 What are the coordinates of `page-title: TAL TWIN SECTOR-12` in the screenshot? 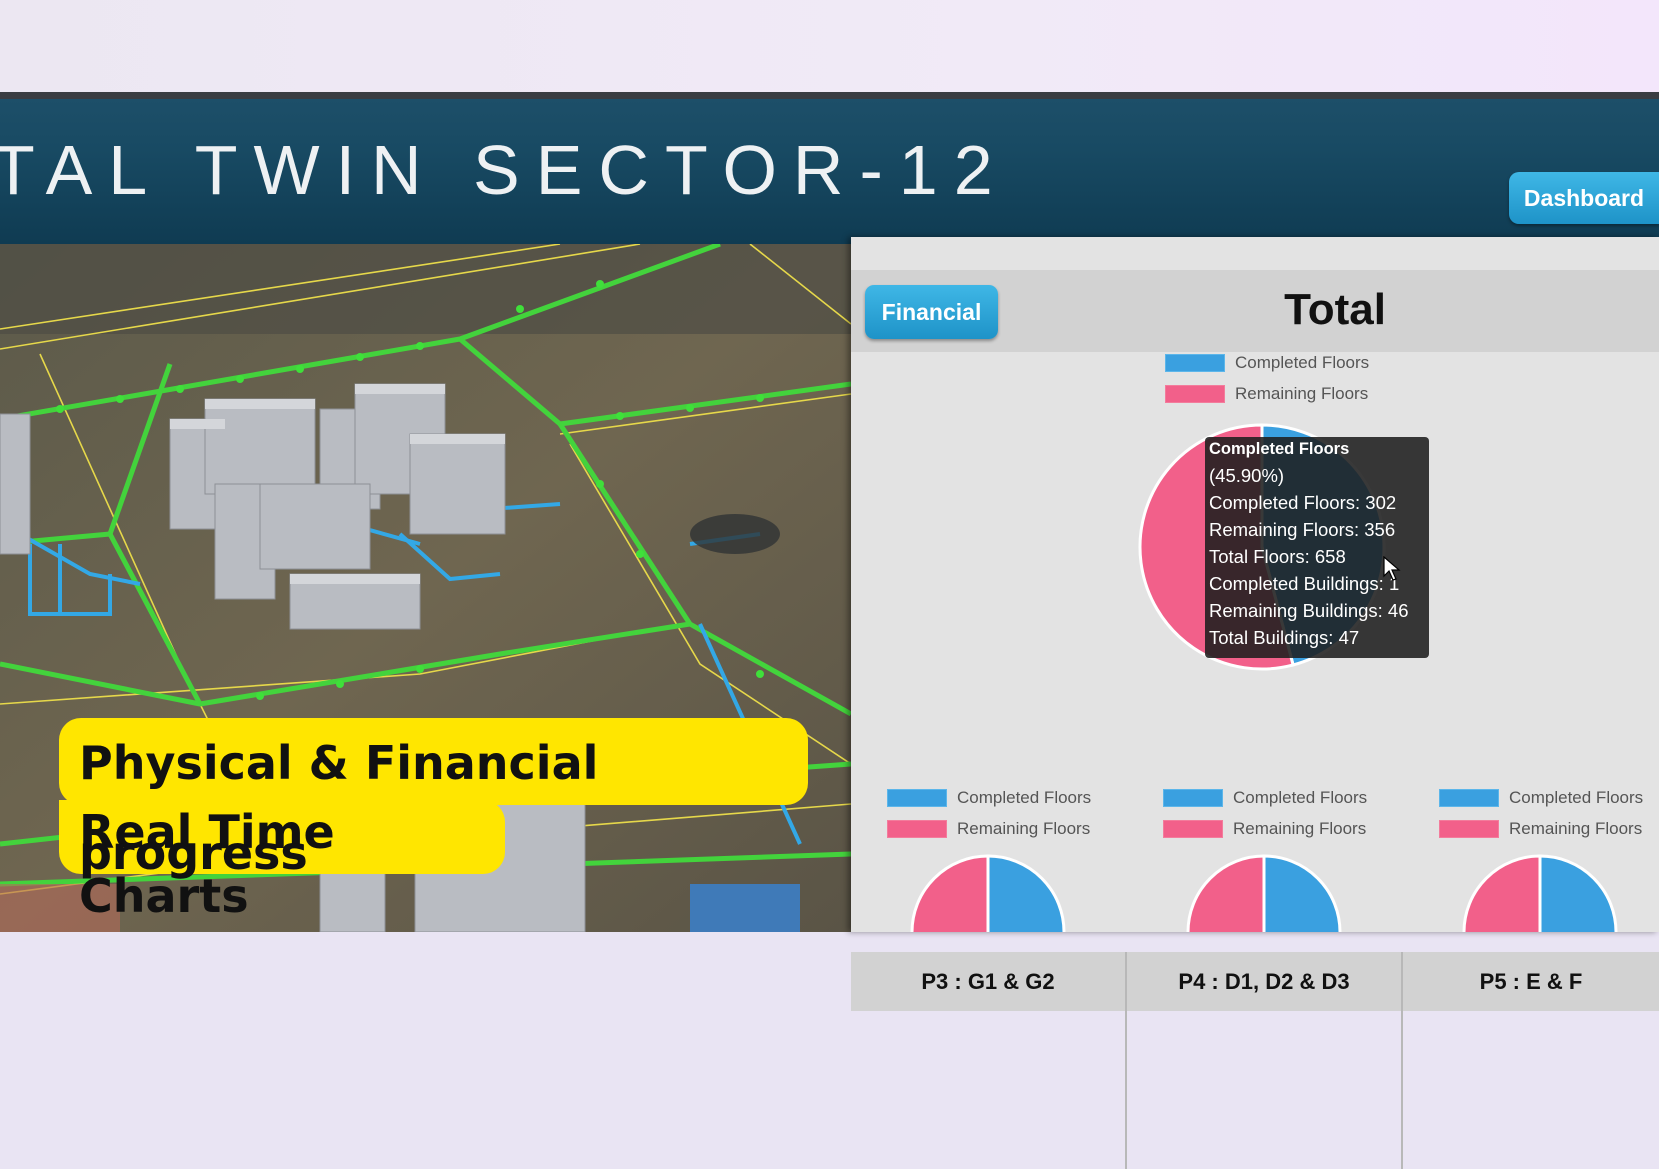 It's located at (504, 170).